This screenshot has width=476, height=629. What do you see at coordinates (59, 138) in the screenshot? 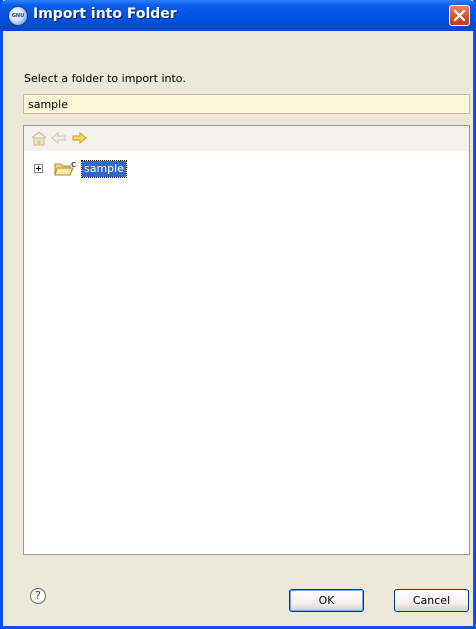
I see `back-arrow-icon` at bounding box center [59, 138].